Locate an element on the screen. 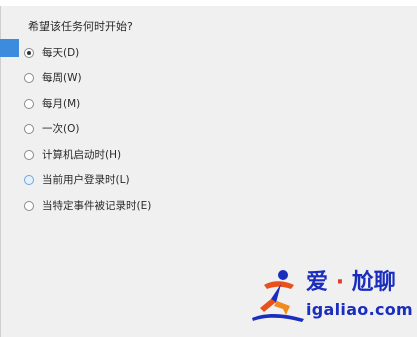  option-once-label: 一次(O) is located at coordinates (61, 129).